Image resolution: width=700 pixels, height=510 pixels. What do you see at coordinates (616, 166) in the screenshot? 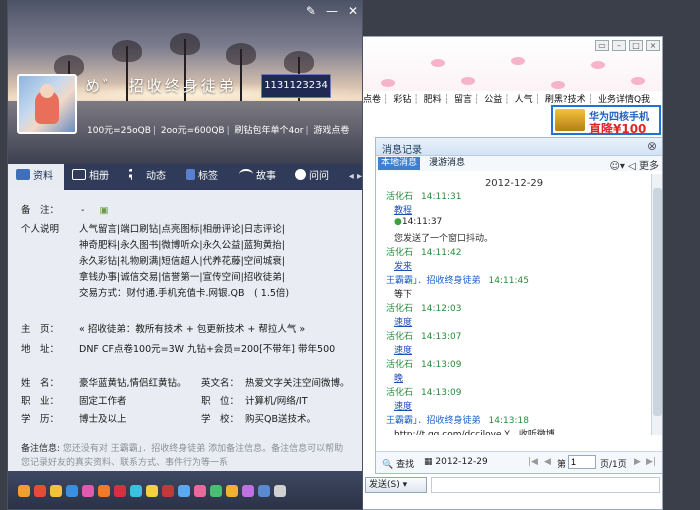
I see `emoticon-settings-icon: ☺▾` at bounding box center [616, 166].